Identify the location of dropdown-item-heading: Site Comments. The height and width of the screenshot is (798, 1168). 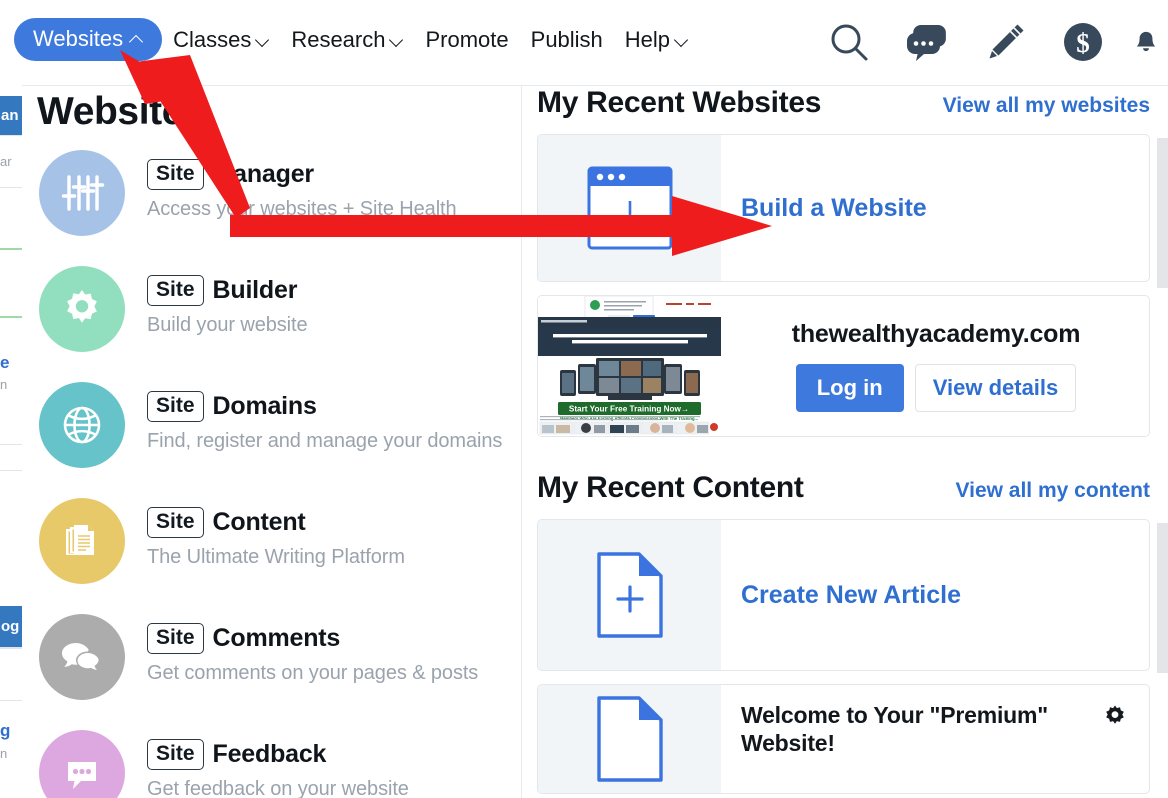
(312, 638).